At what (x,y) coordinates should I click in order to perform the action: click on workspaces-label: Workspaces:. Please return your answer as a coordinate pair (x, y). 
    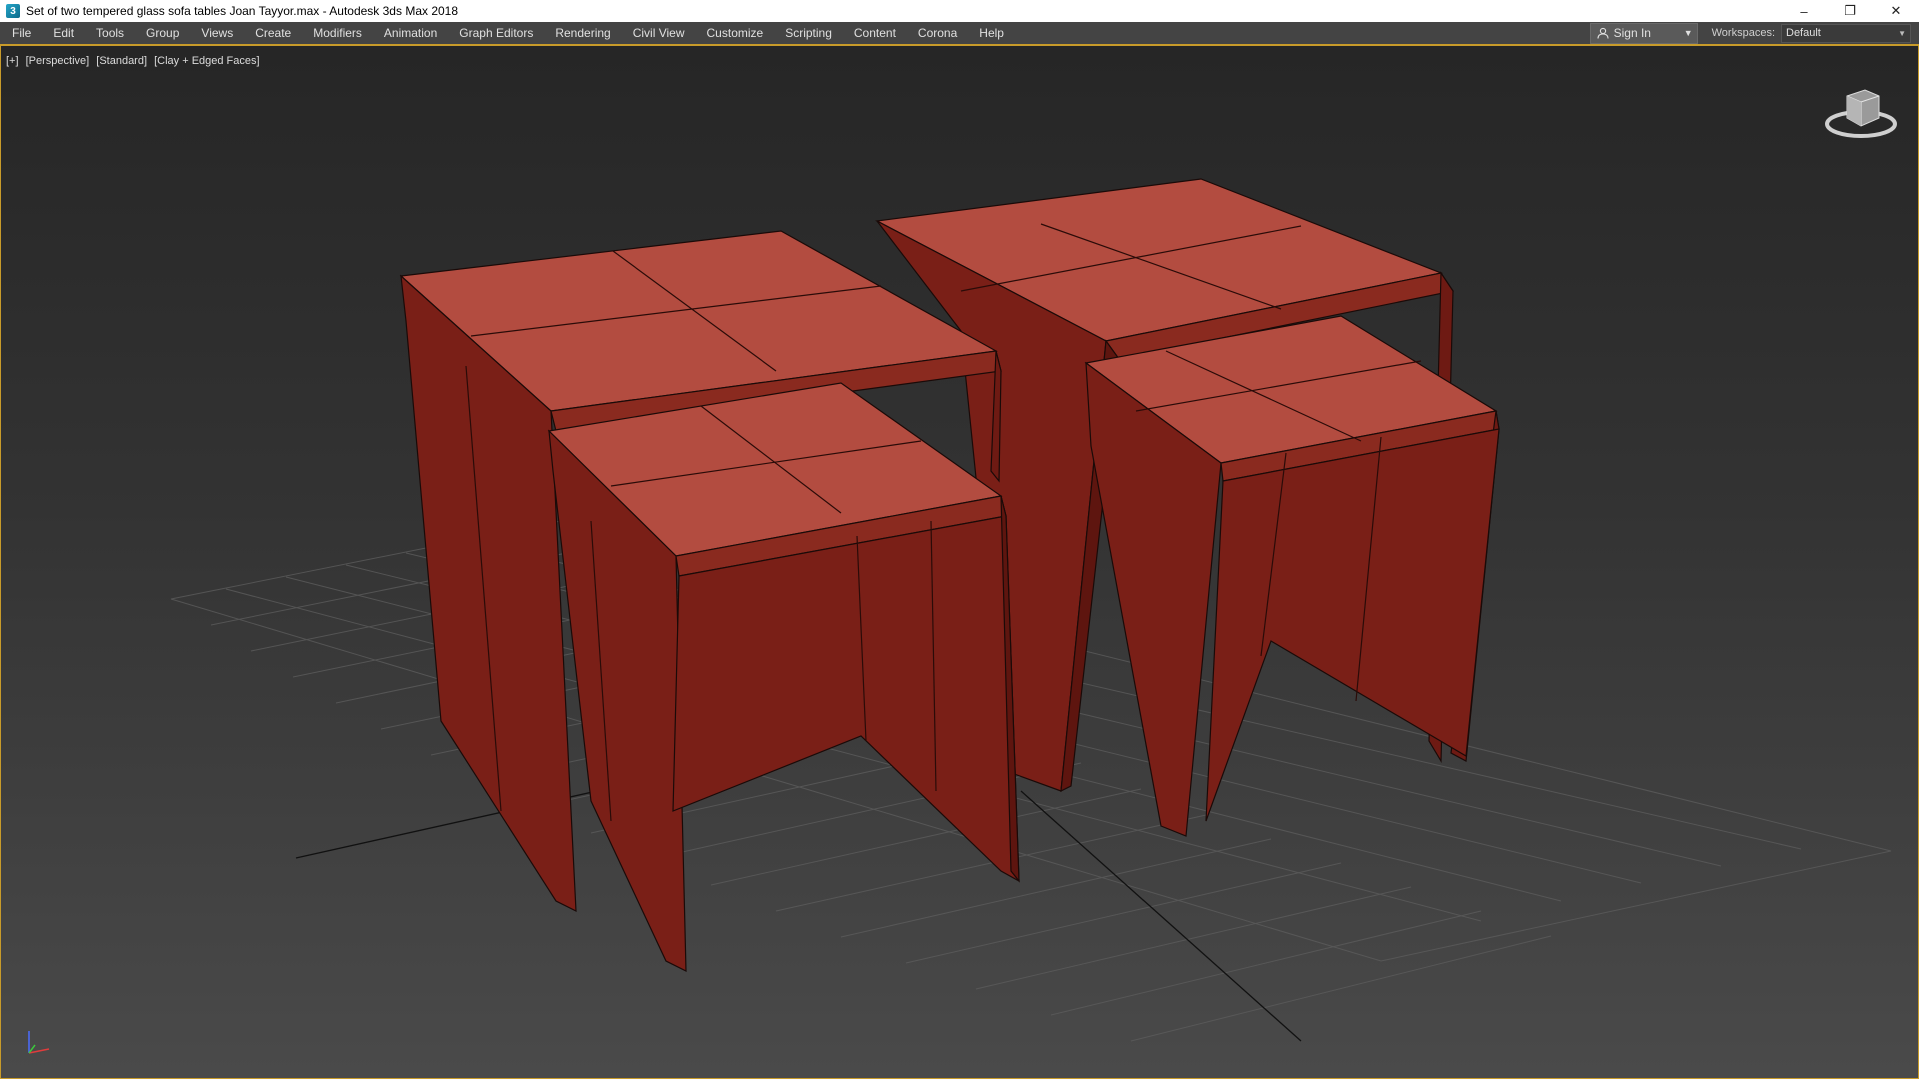
    Looking at the image, I should click on (1743, 33).